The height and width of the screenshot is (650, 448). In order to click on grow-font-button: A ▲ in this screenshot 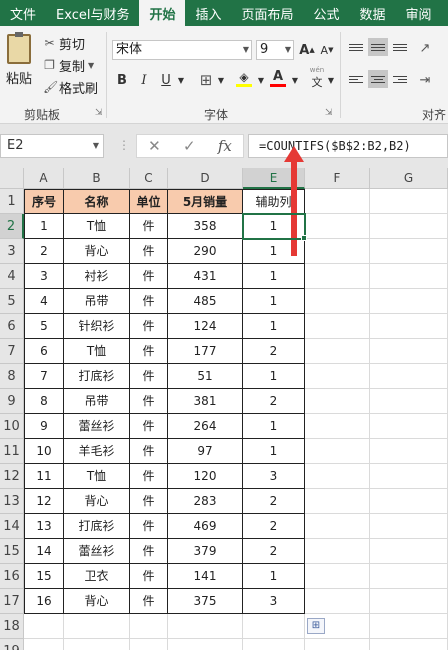, I will do `click(307, 50)`.